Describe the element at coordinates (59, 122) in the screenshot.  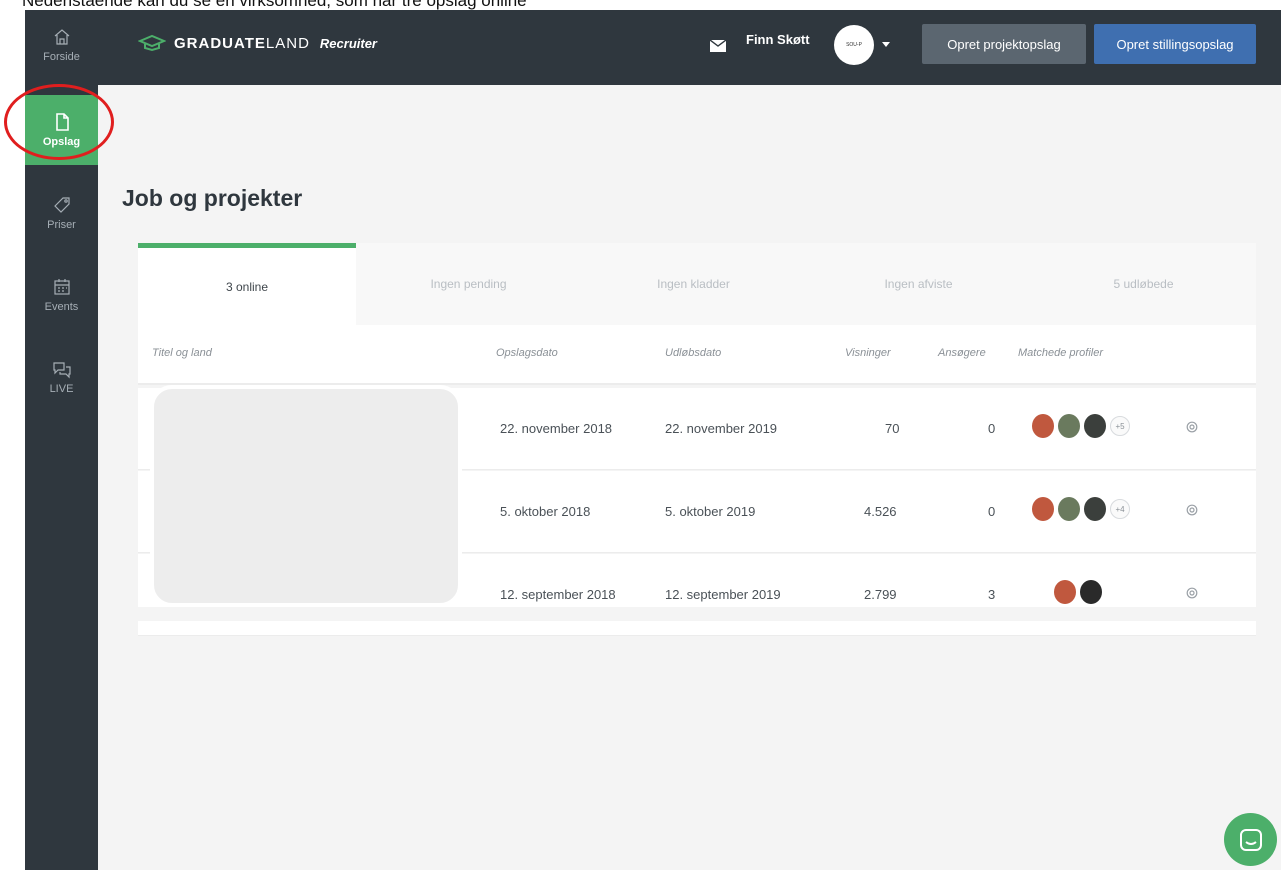
I see `highlight-ring` at that location.